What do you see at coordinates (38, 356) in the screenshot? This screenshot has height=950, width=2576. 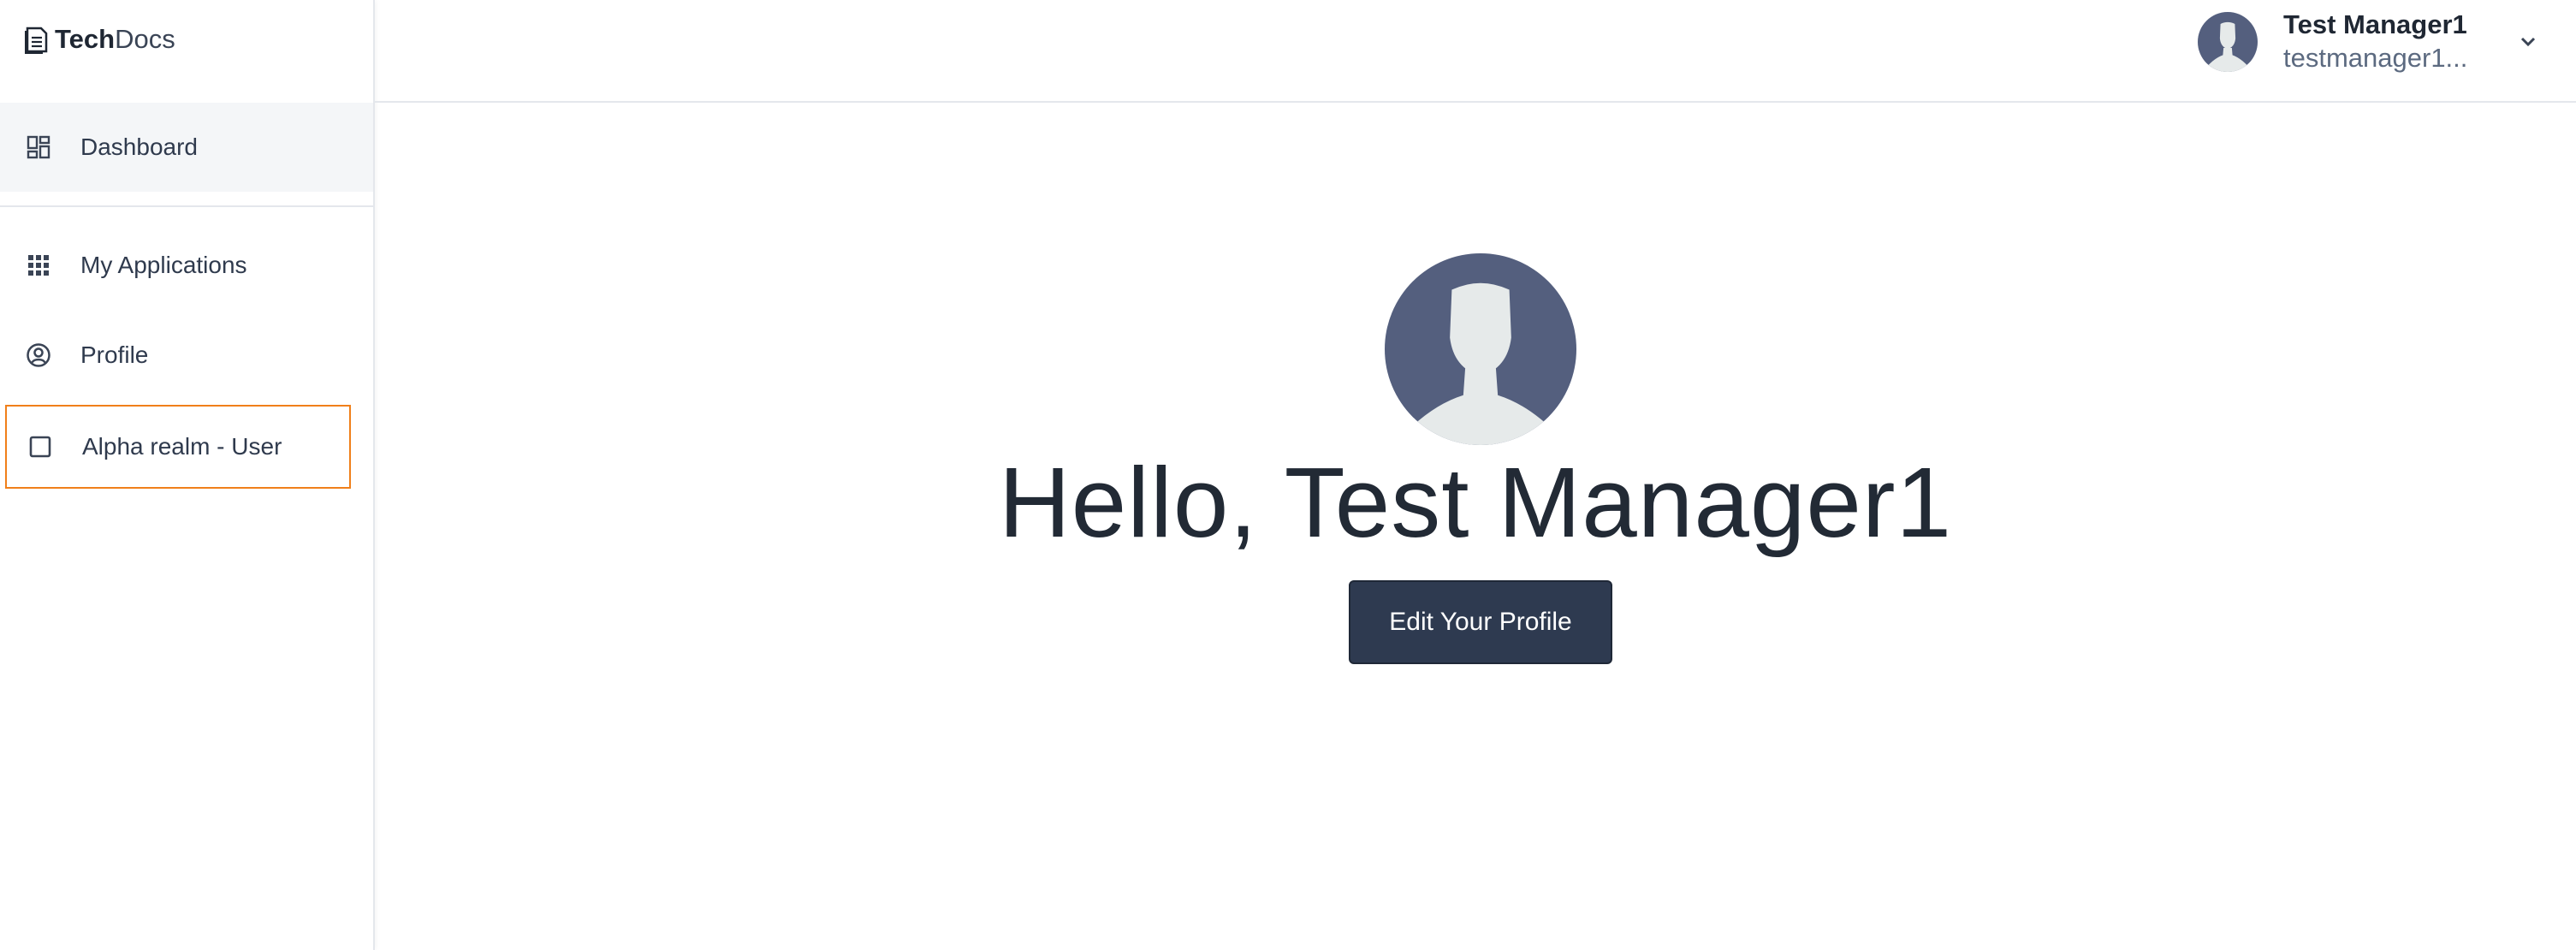 I see `user-circle-icon` at bounding box center [38, 356].